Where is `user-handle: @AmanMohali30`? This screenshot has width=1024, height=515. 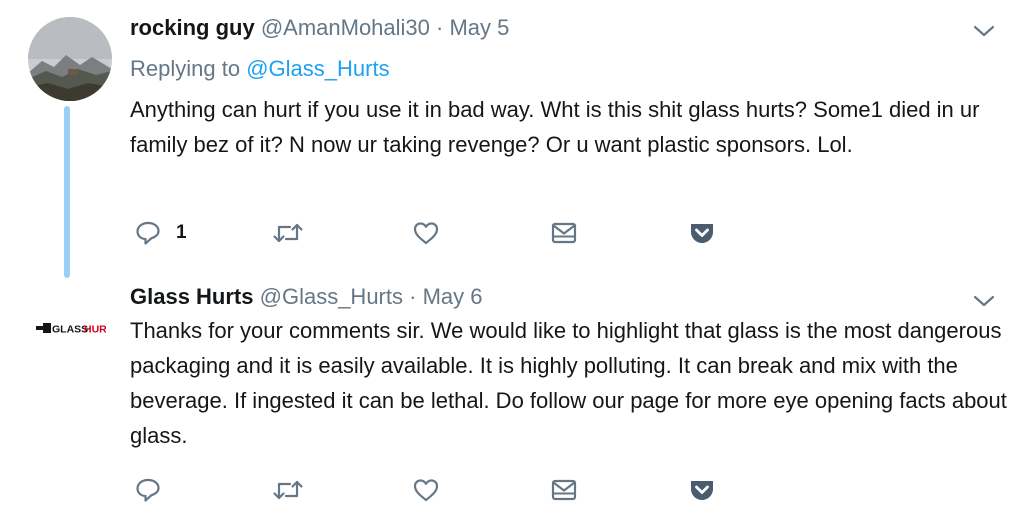 user-handle: @AmanMohali30 is located at coordinates (345, 27).